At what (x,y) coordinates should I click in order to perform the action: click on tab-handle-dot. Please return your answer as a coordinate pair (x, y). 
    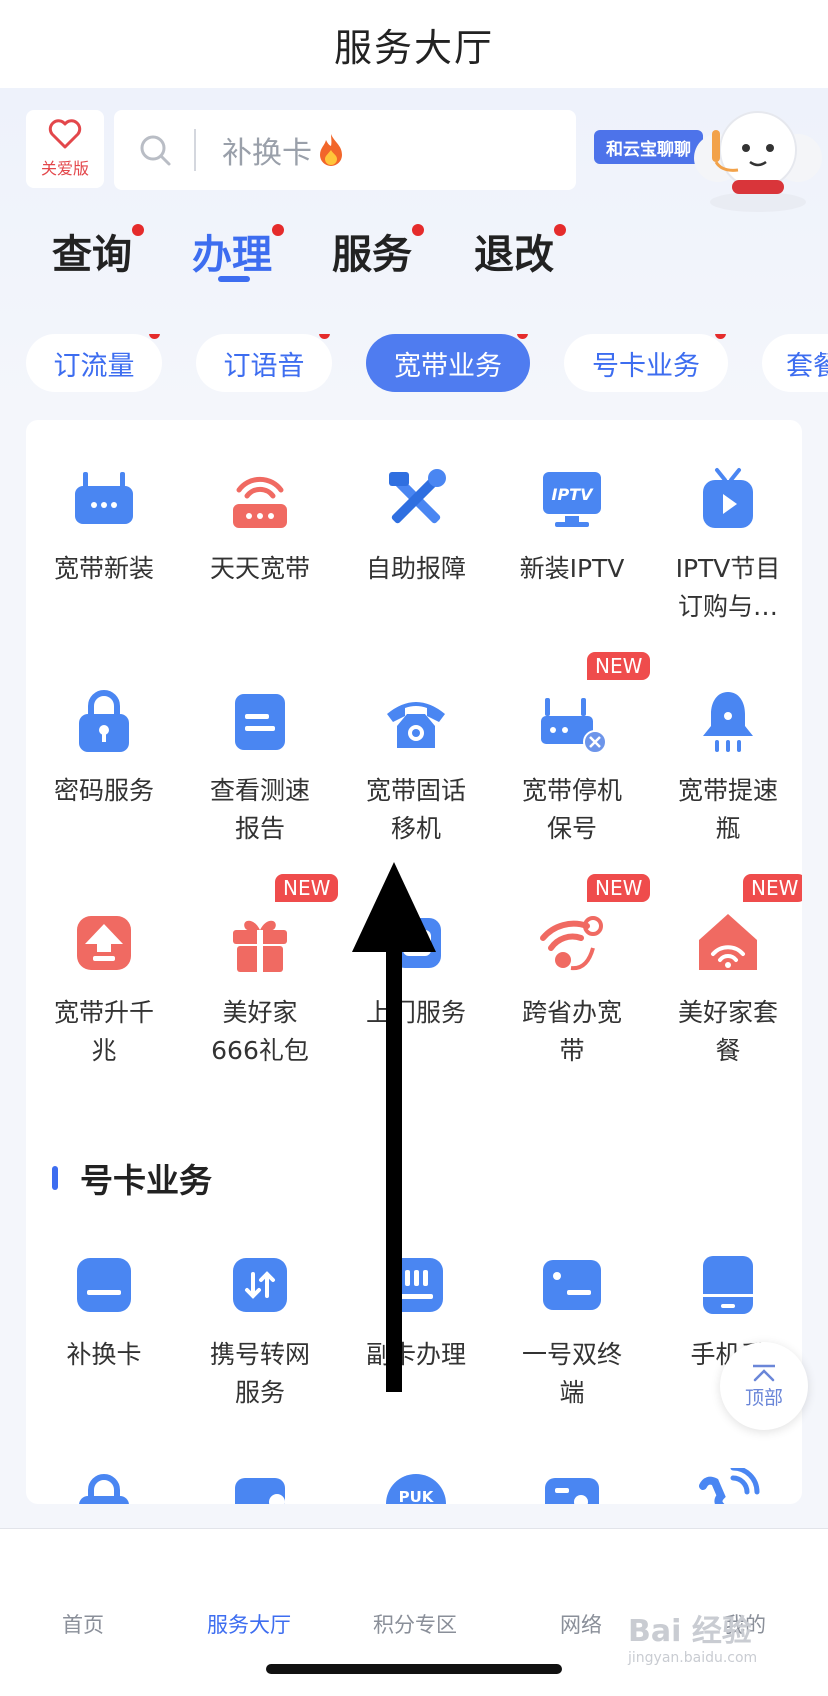
    Looking at the image, I should click on (278, 230).